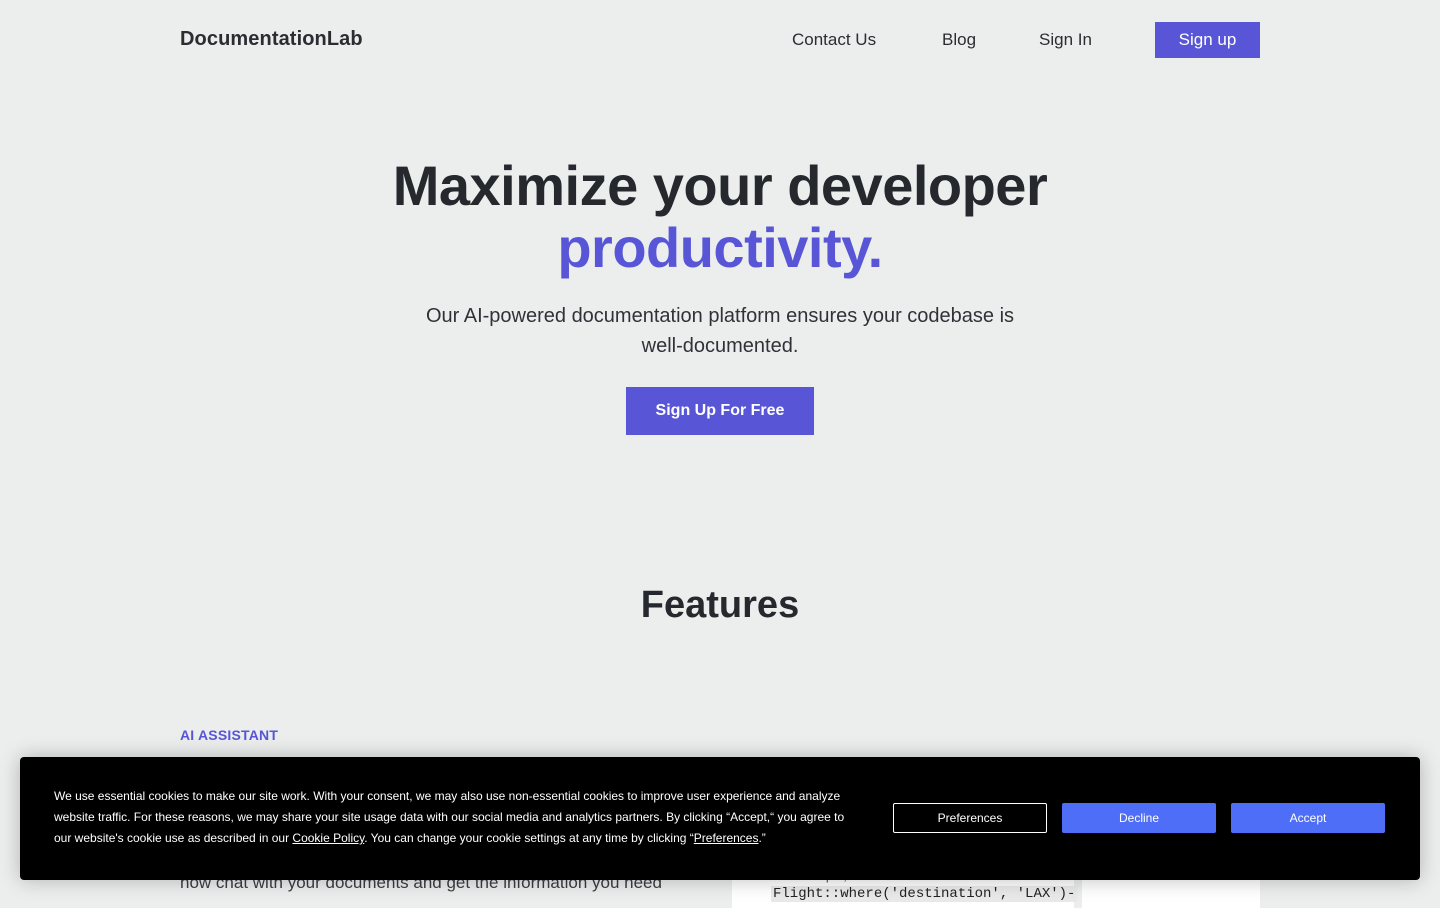  Describe the element at coordinates (1308, 818) in the screenshot. I see `cookie-accept-button: Accept` at that location.